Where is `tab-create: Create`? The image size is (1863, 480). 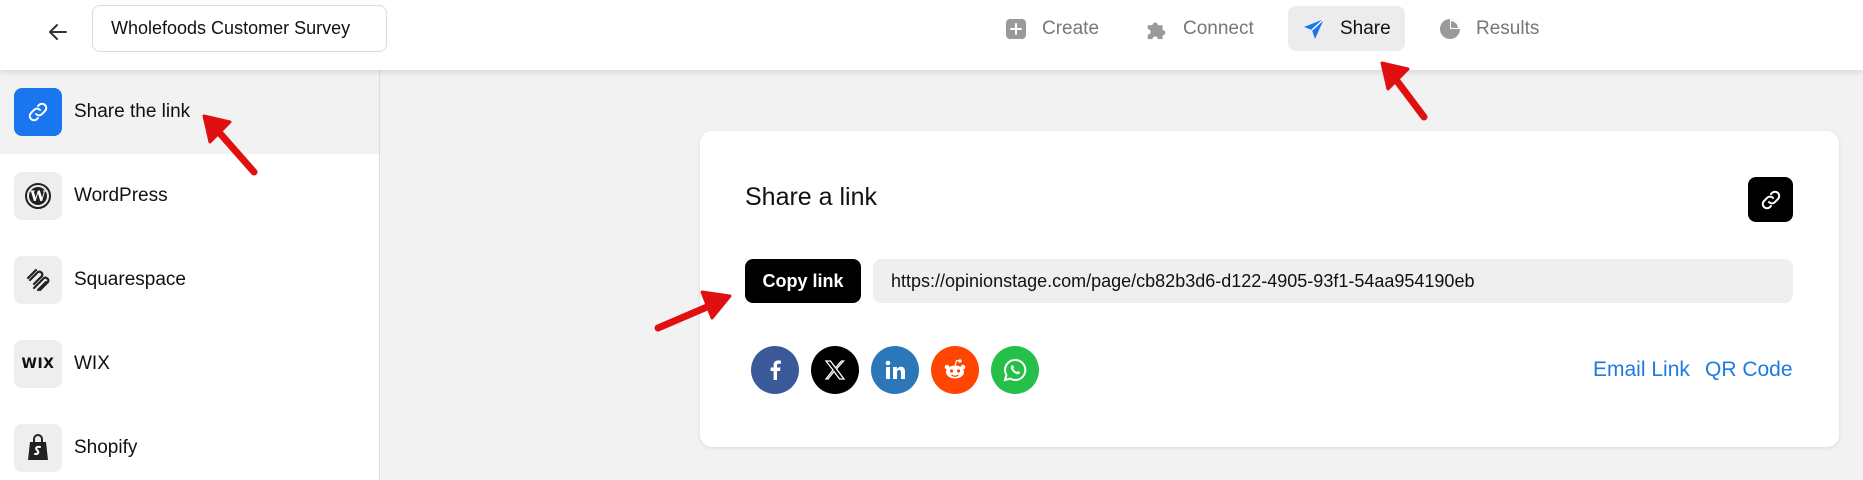
tab-create: Create is located at coordinates (1051, 28).